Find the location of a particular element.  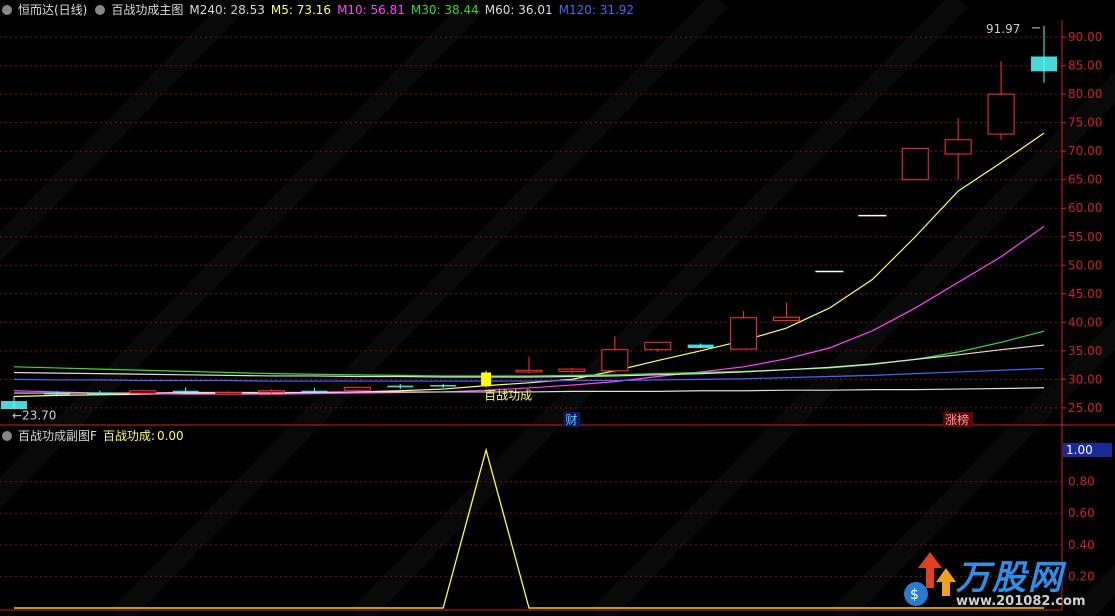

price-tick-label: 90.00 is located at coordinates (1085, 37).